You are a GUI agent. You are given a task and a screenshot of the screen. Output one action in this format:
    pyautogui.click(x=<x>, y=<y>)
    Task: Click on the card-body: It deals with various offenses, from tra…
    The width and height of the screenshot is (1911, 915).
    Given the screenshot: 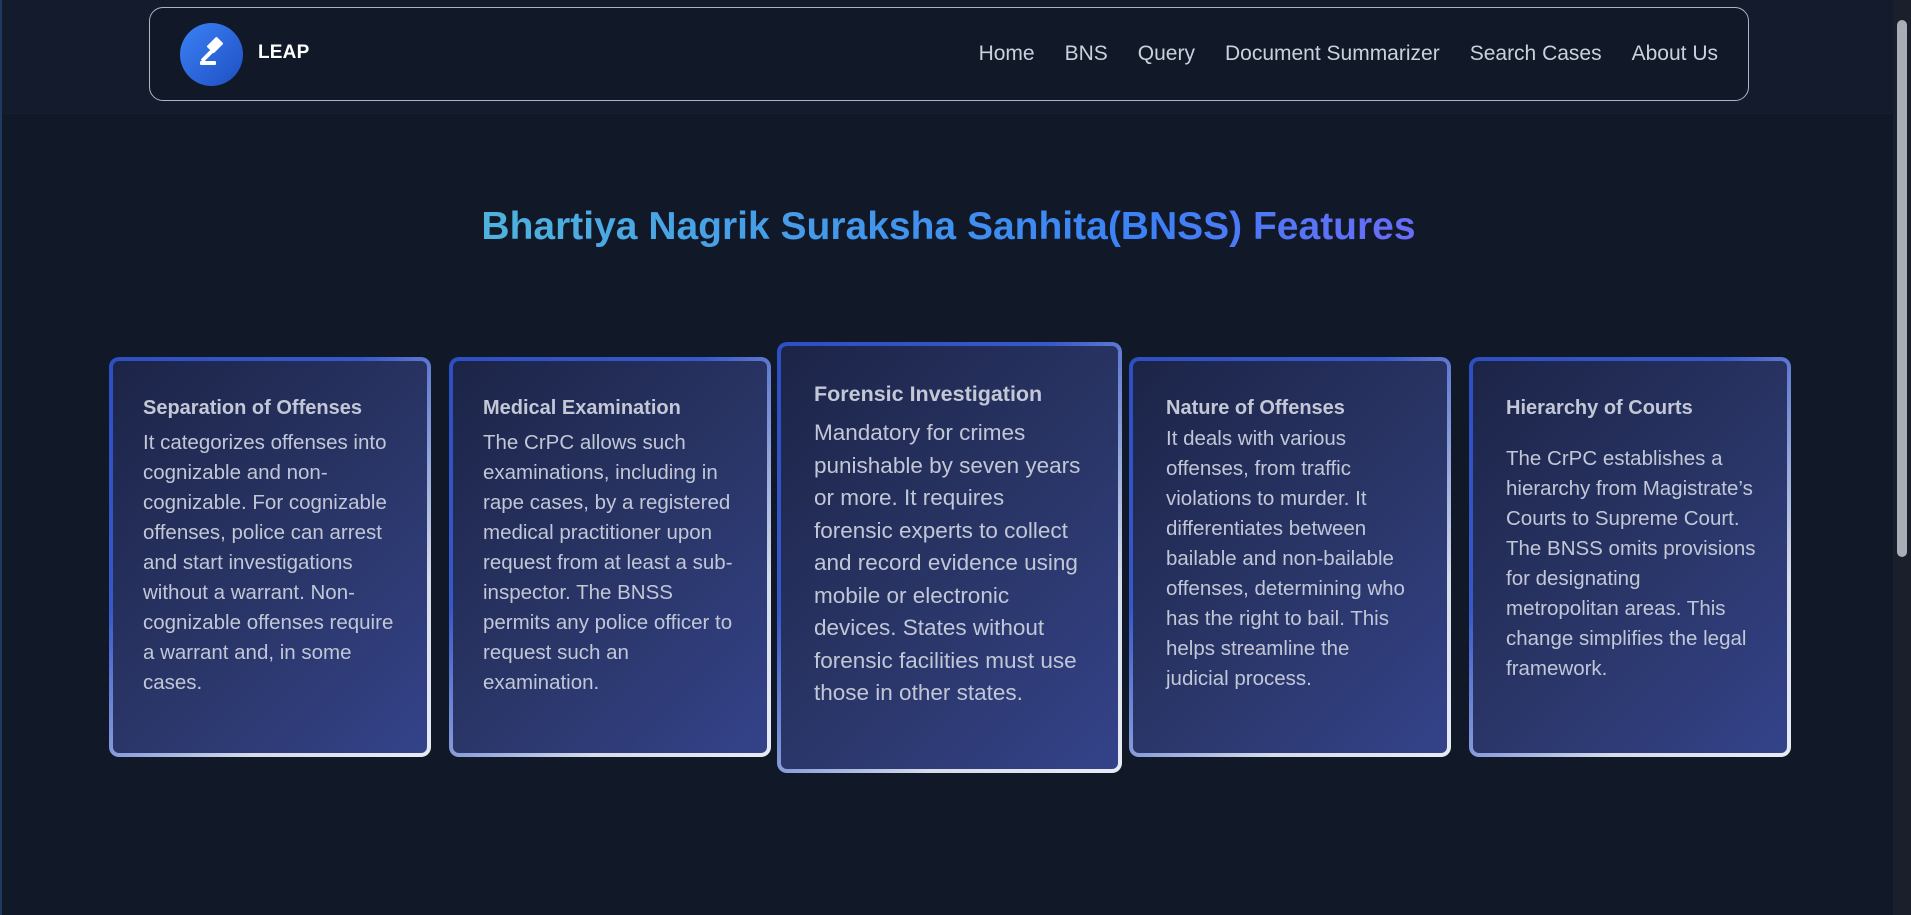 What is the action you would take?
    pyautogui.click(x=1285, y=558)
    